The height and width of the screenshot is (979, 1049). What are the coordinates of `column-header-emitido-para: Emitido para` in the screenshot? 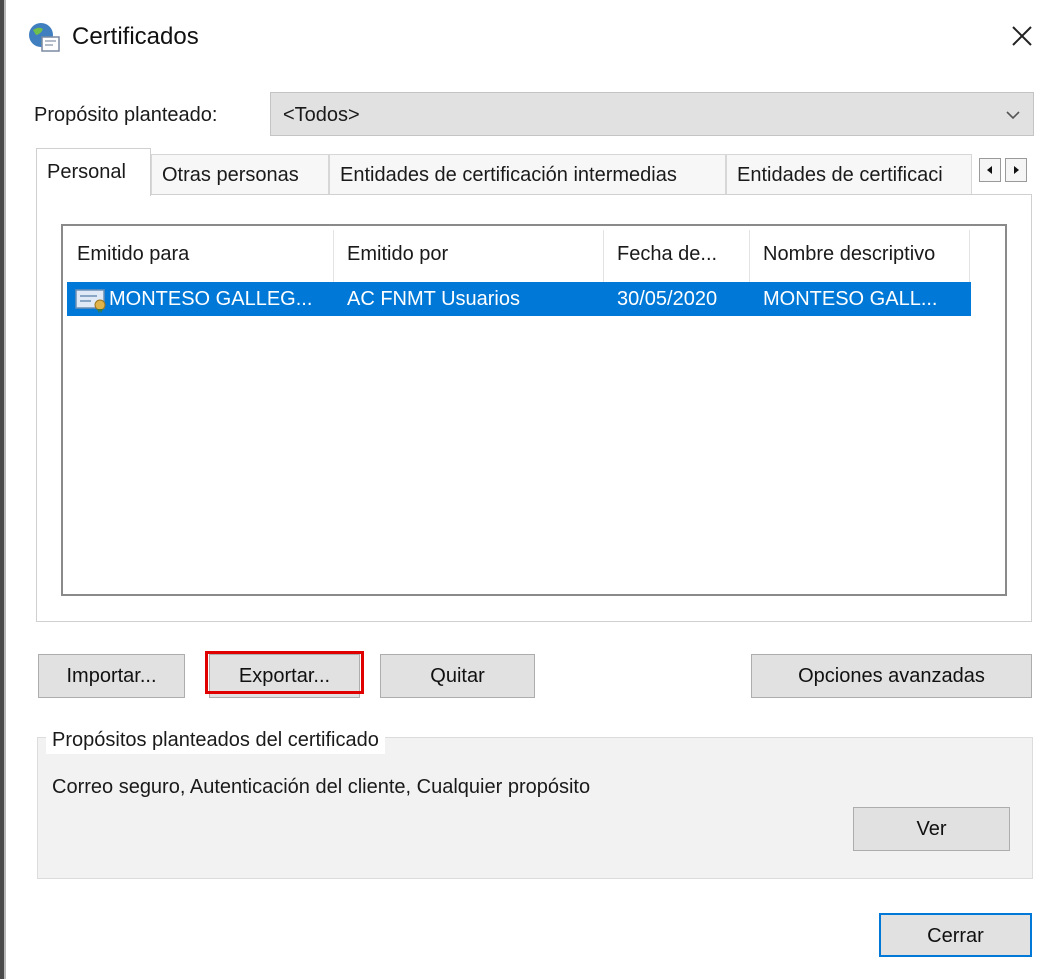 It's located at (198, 254).